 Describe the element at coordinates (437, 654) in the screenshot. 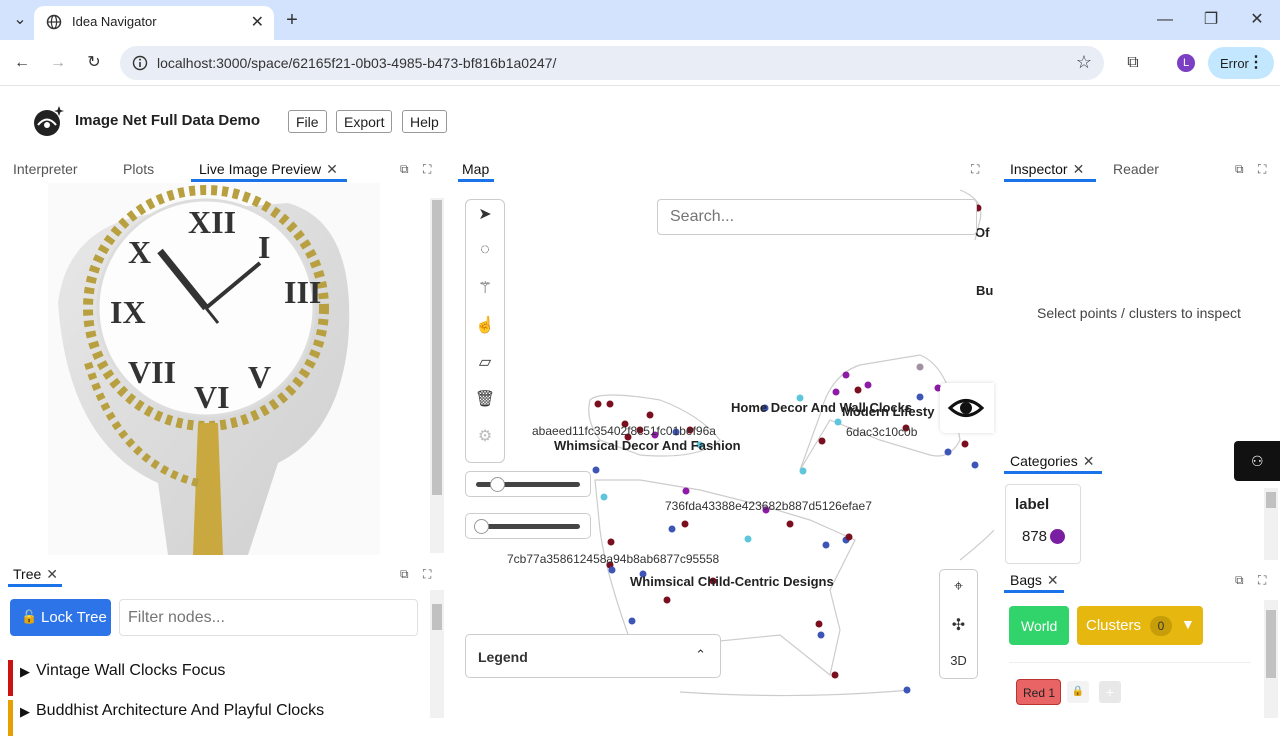

I see `tree-scrollbar` at that location.